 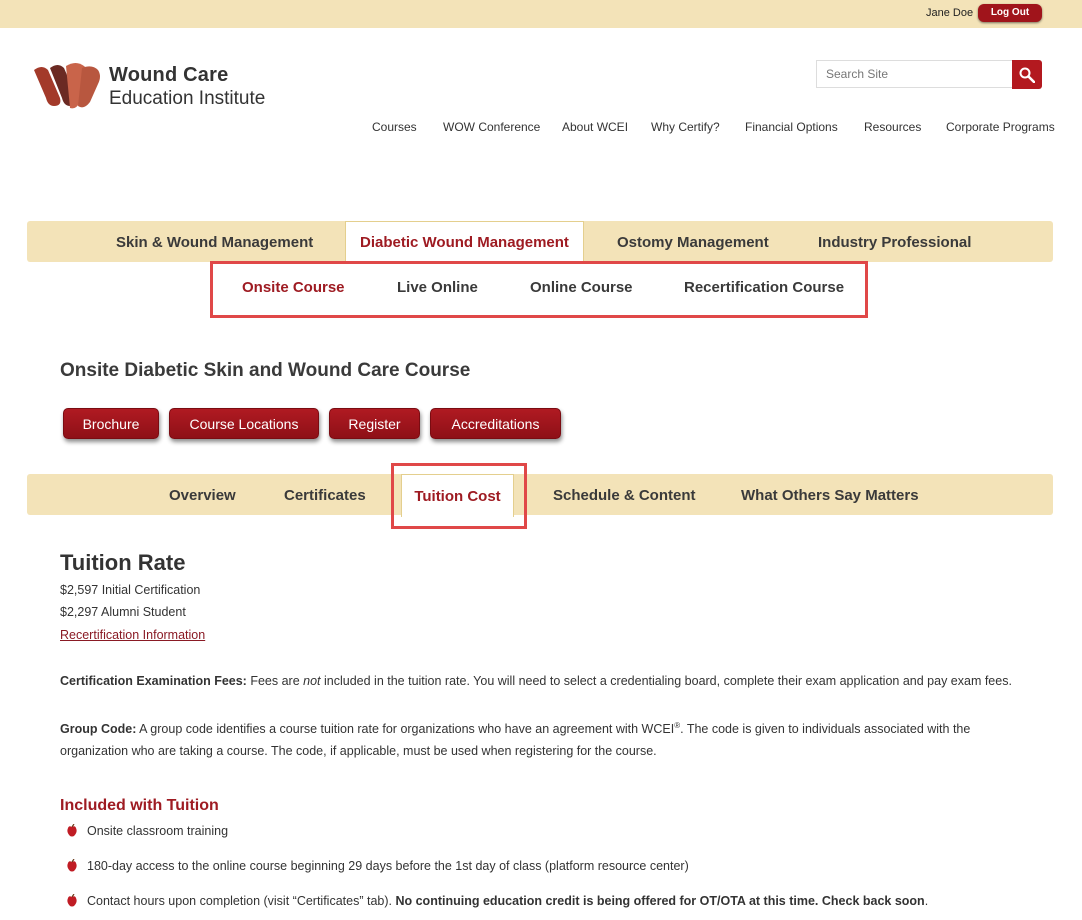 What do you see at coordinates (214, 241) in the screenshot?
I see `tab-skin-wound-management: Skin & Wound Management` at bounding box center [214, 241].